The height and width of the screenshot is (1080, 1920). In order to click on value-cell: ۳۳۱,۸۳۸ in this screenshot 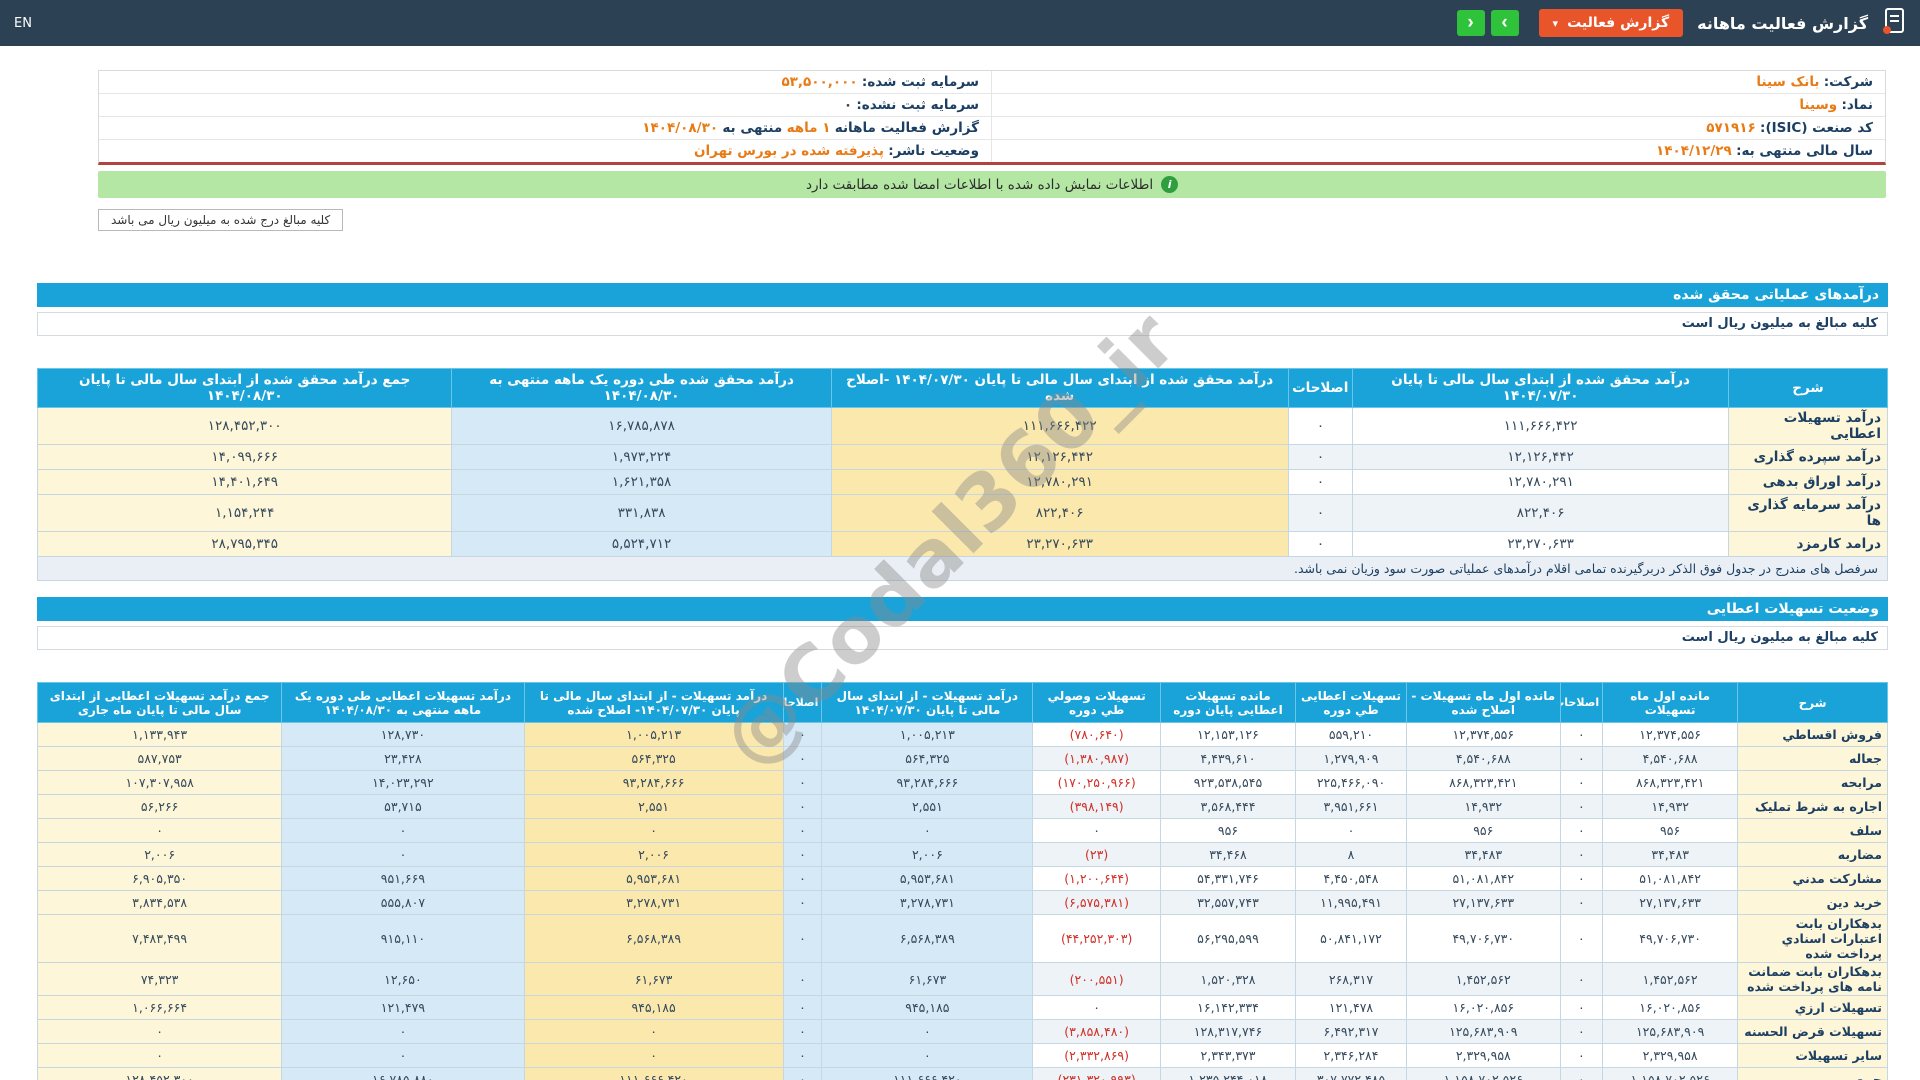, I will do `click(641, 513)`.